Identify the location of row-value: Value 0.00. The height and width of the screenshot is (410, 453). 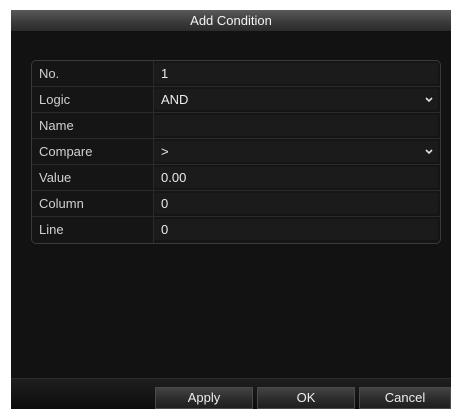
(236, 178).